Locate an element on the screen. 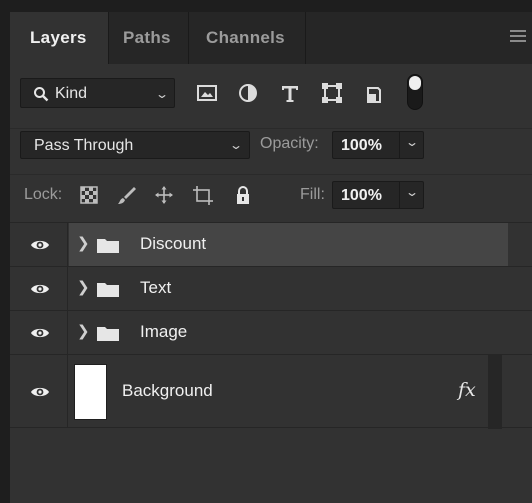  type-filter-icon is located at coordinates (290, 93).